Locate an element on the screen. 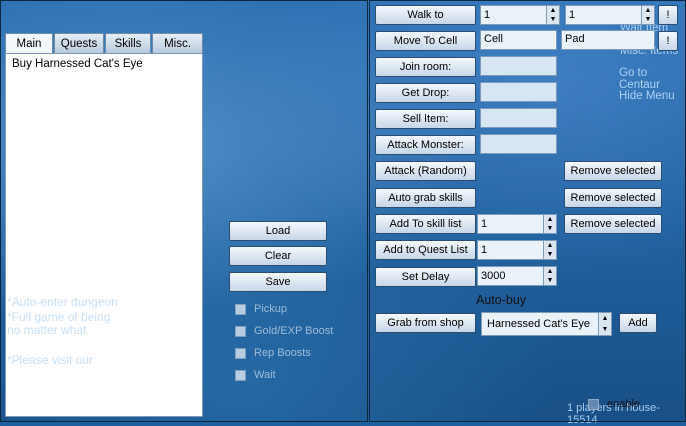 The height and width of the screenshot is (426, 686). boost-checkbox: Gold/EXP Boost is located at coordinates (284, 331).